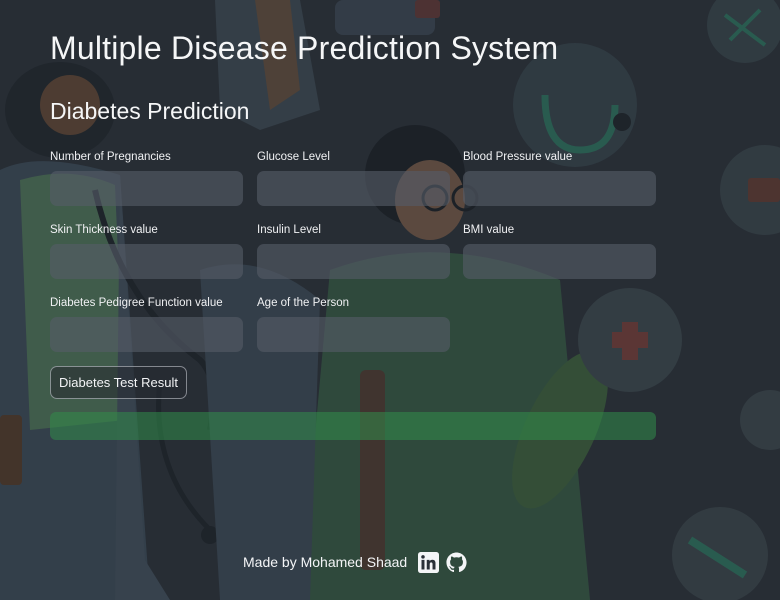 This screenshot has width=780, height=600. I want to click on insulin-input, so click(353, 261).